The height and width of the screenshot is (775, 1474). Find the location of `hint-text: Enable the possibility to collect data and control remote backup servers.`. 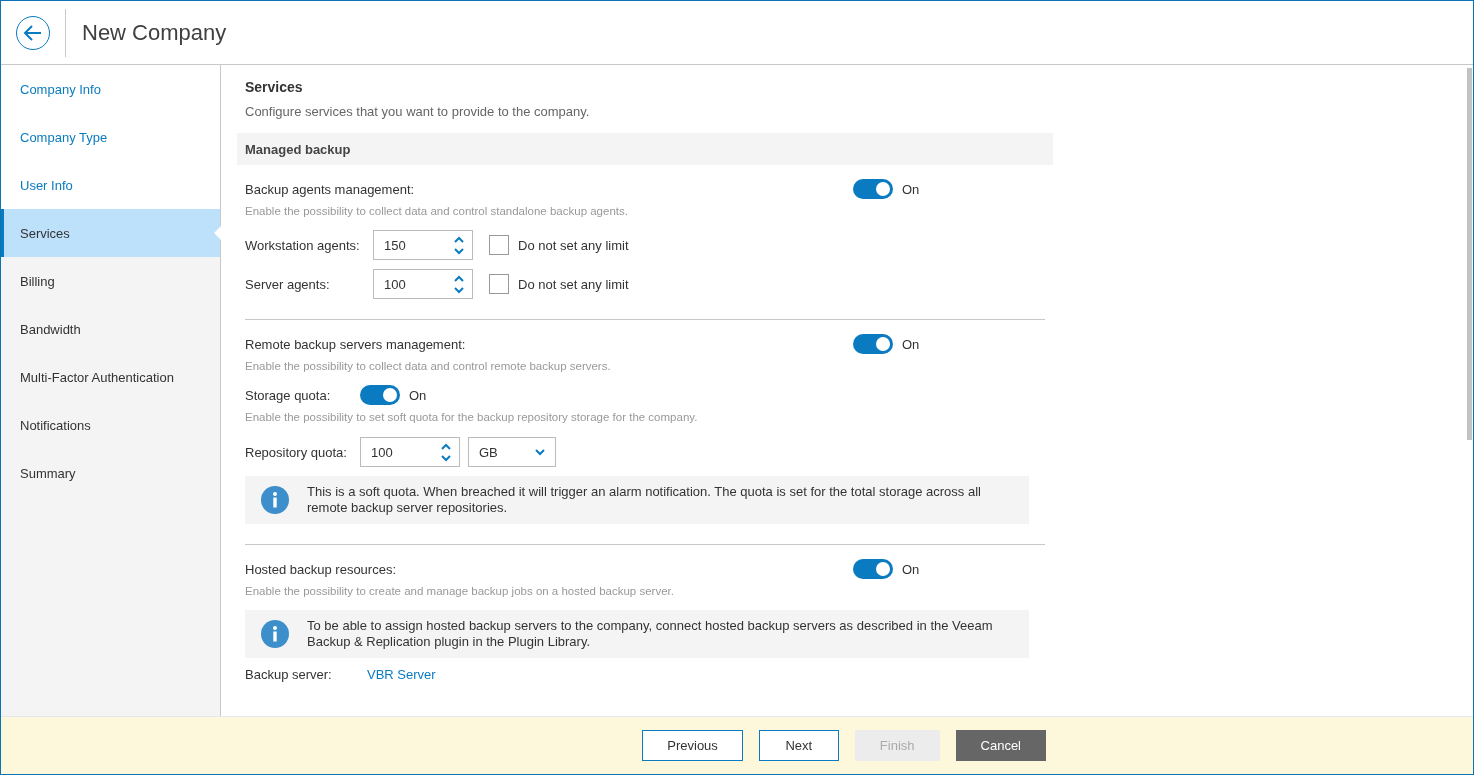

hint-text: Enable the possibility to collect data and control remote backup servers. is located at coordinates (428, 367).